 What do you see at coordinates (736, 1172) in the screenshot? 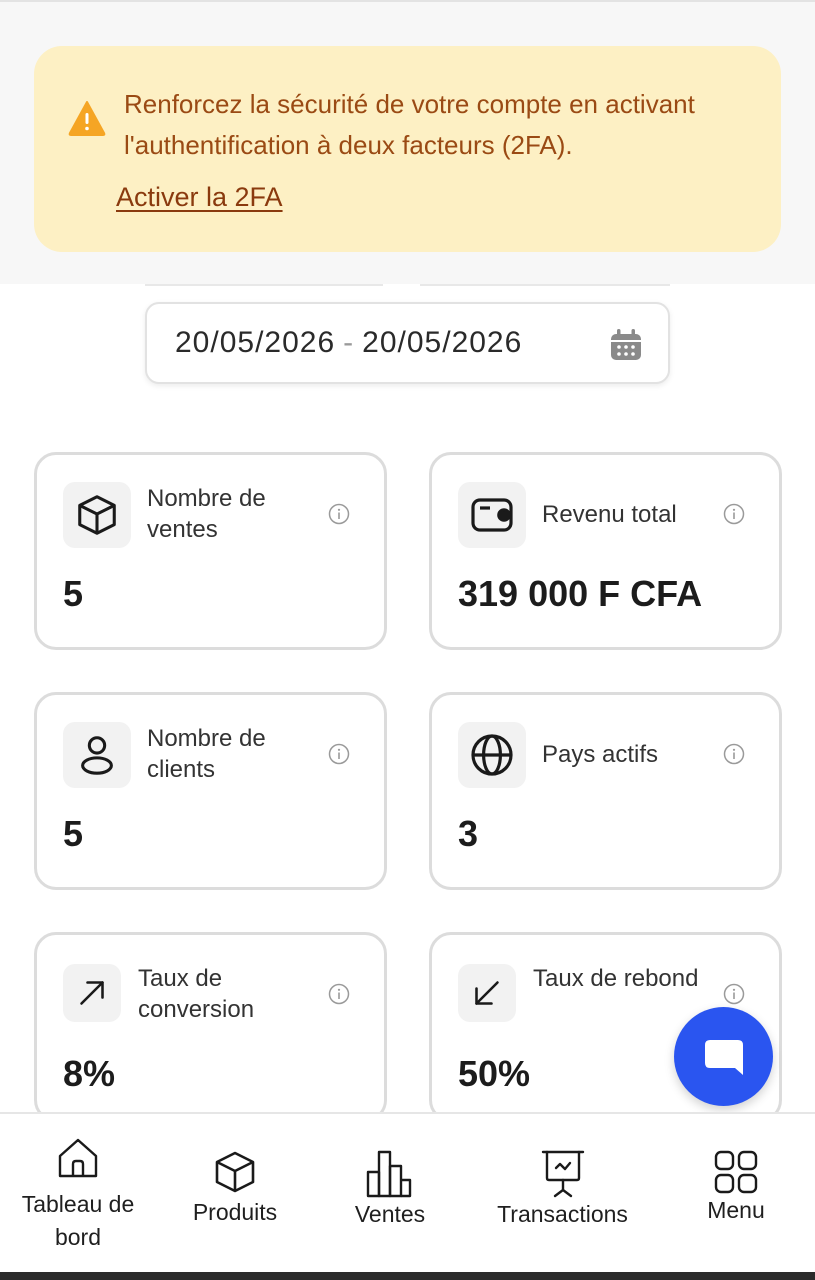
I see `grid-icon` at bounding box center [736, 1172].